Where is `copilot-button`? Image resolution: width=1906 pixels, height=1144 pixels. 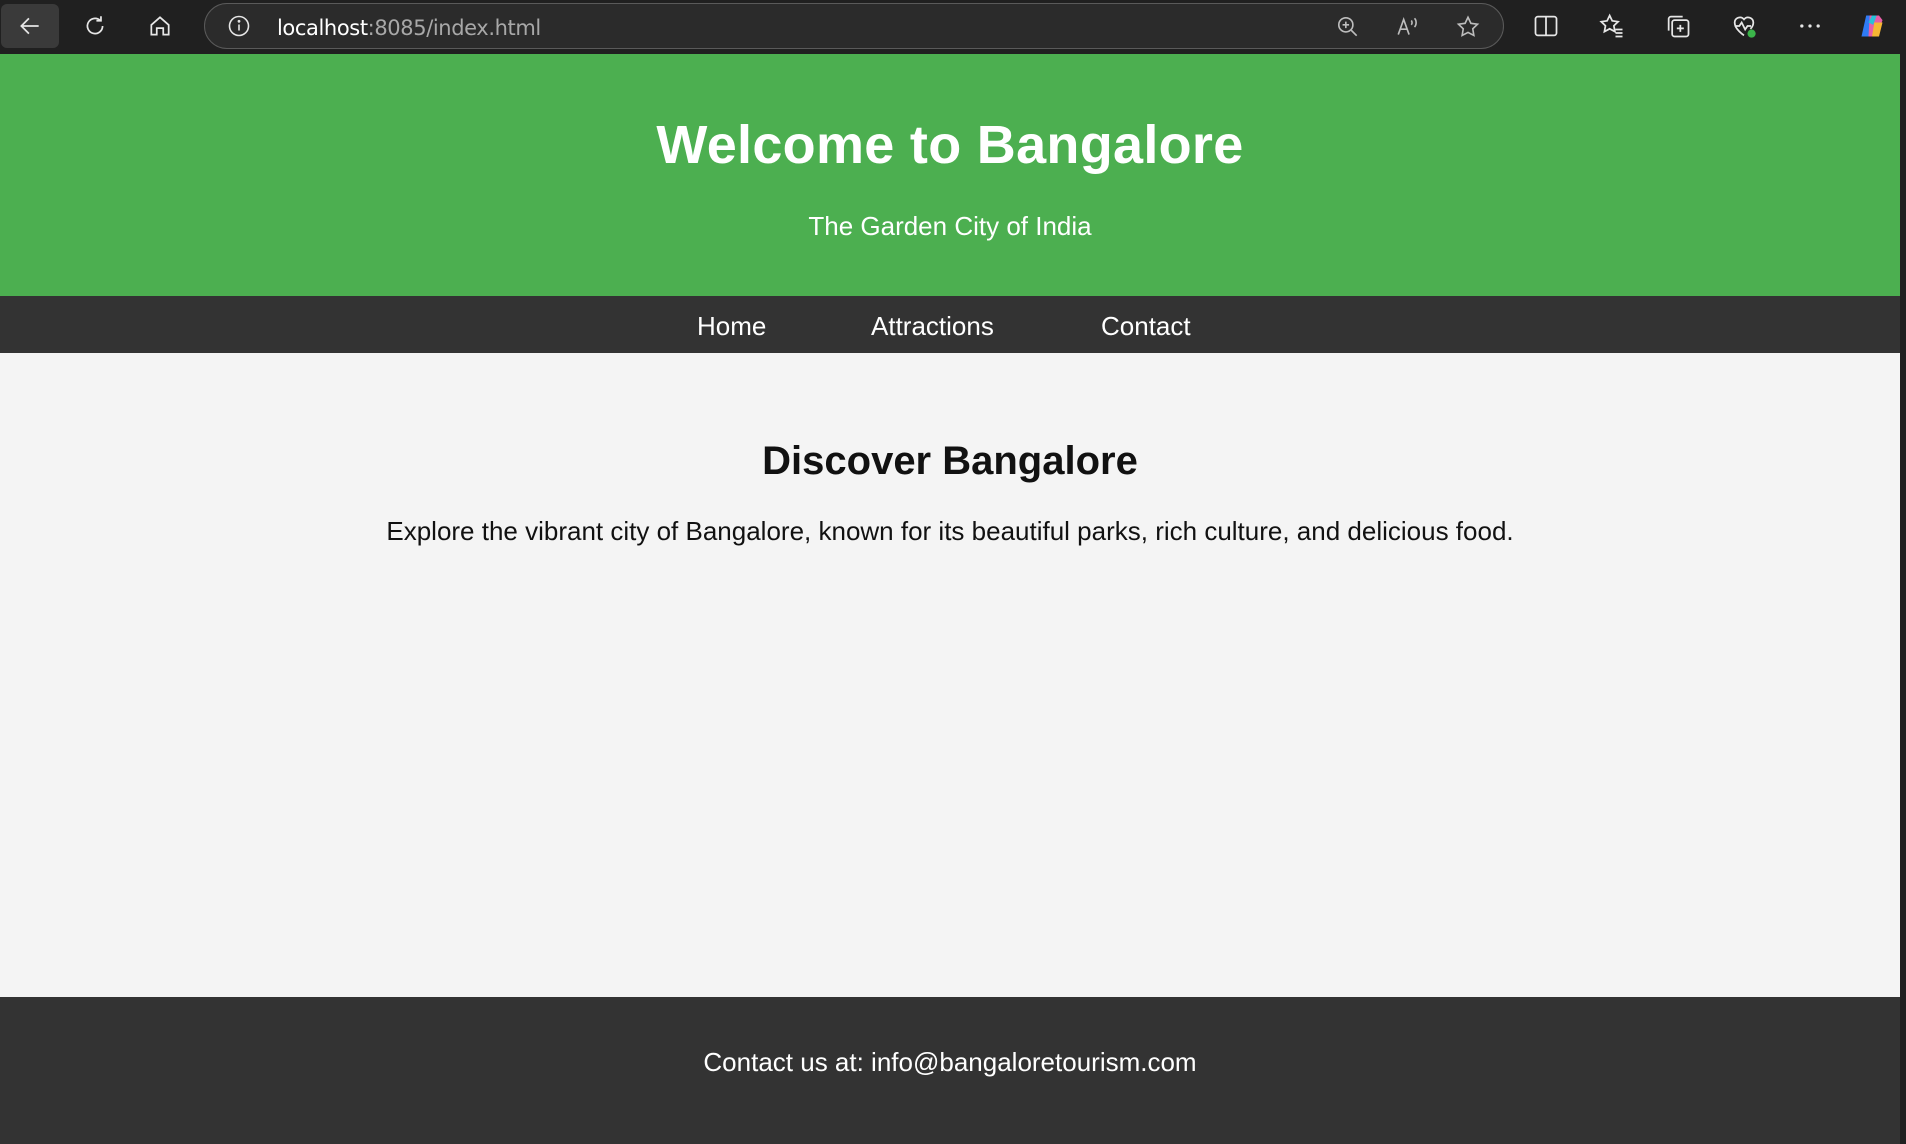 copilot-button is located at coordinates (1872, 26).